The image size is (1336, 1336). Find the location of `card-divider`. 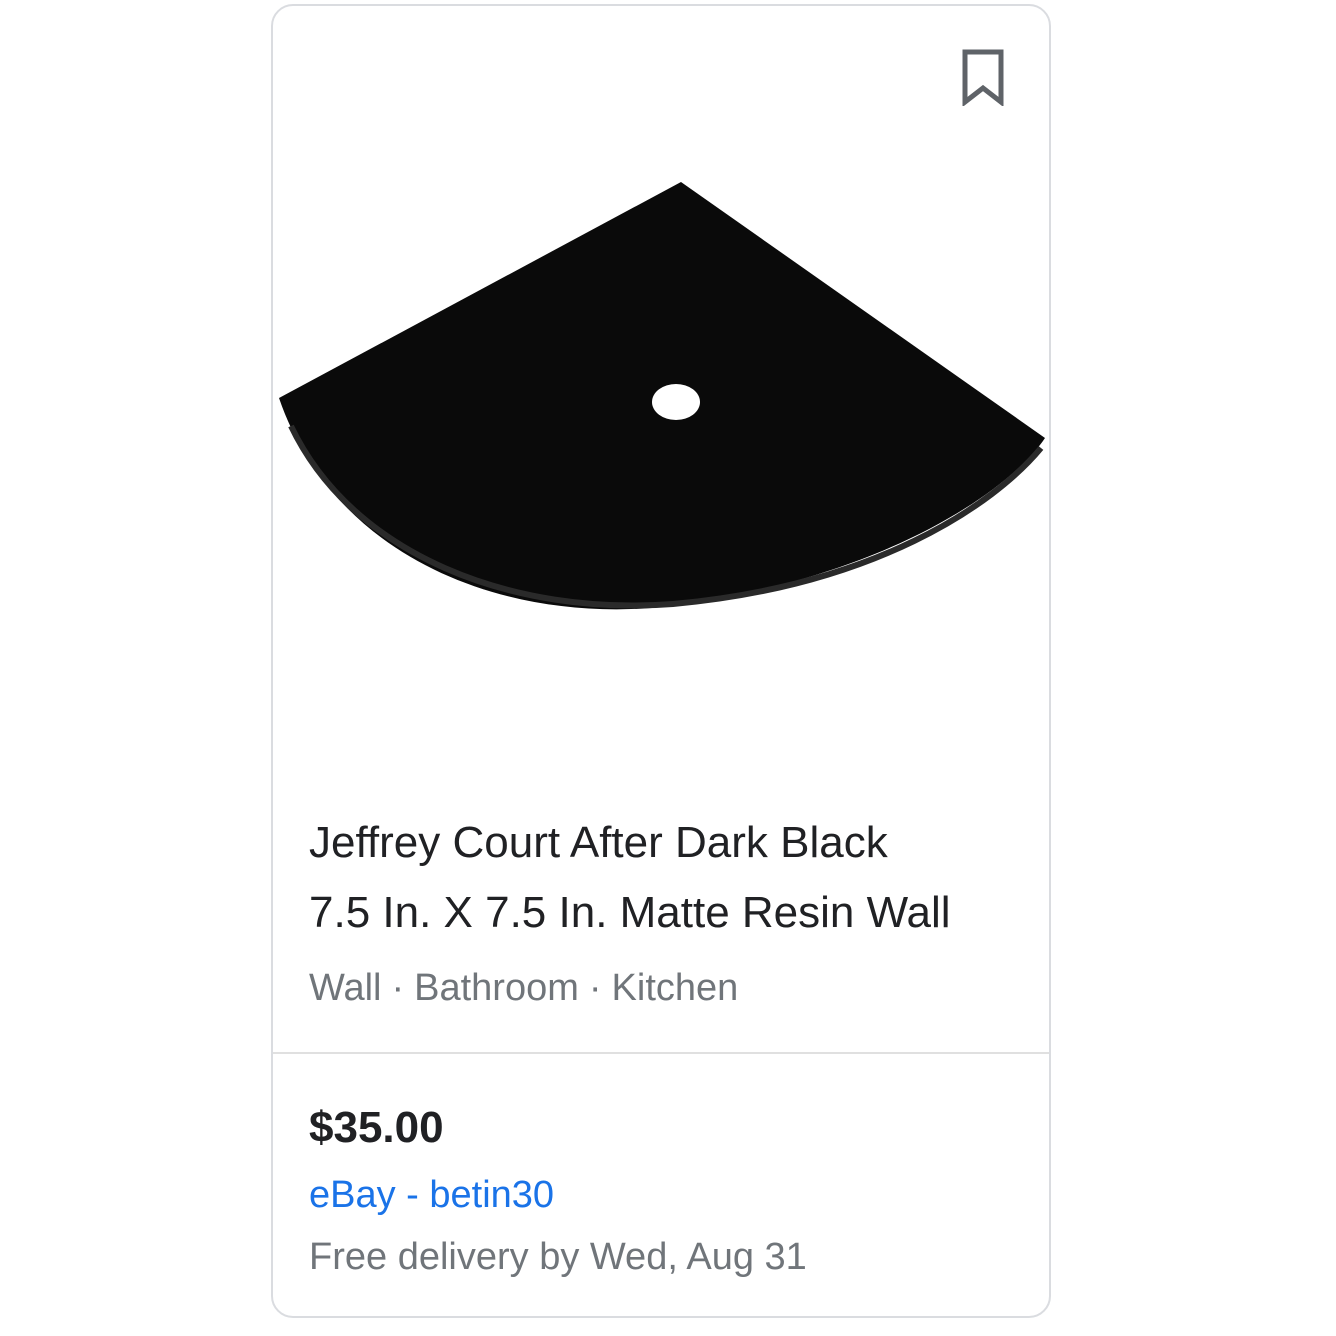

card-divider is located at coordinates (661, 1053).